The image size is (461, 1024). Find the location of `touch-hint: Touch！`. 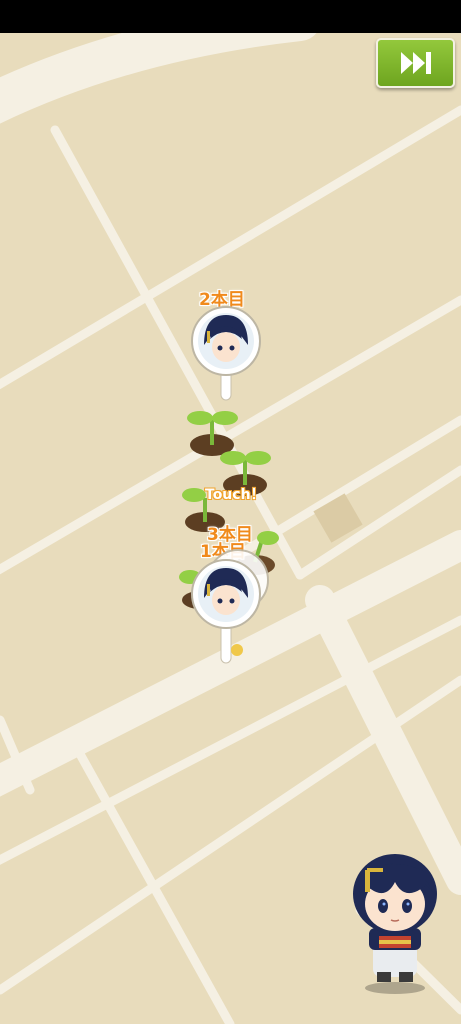

touch-hint: Touch！ is located at coordinates (235, 495).